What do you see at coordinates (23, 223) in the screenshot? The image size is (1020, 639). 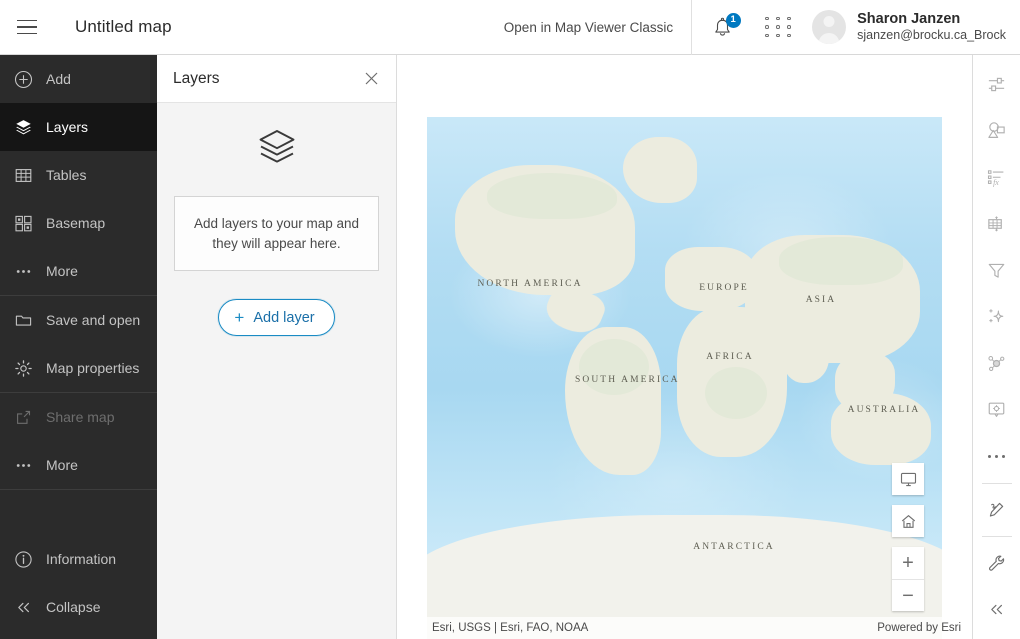 I see `basemap-icon` at bounding box center [23, 223].